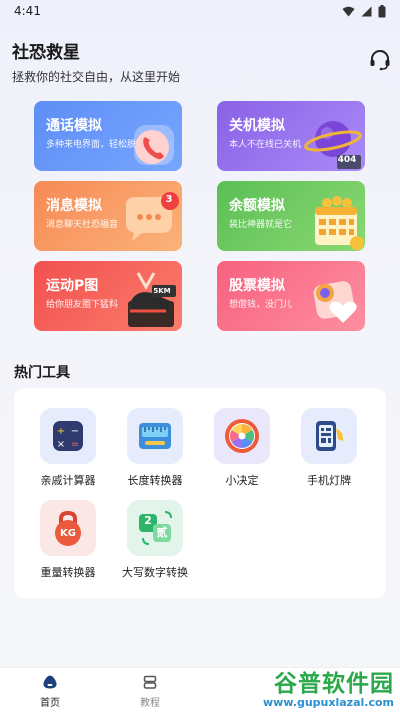  What do you see at coordinates (74, 206) in the screenshot?
I see `card-title: 消息模拟` at bounding box center [74, 206].